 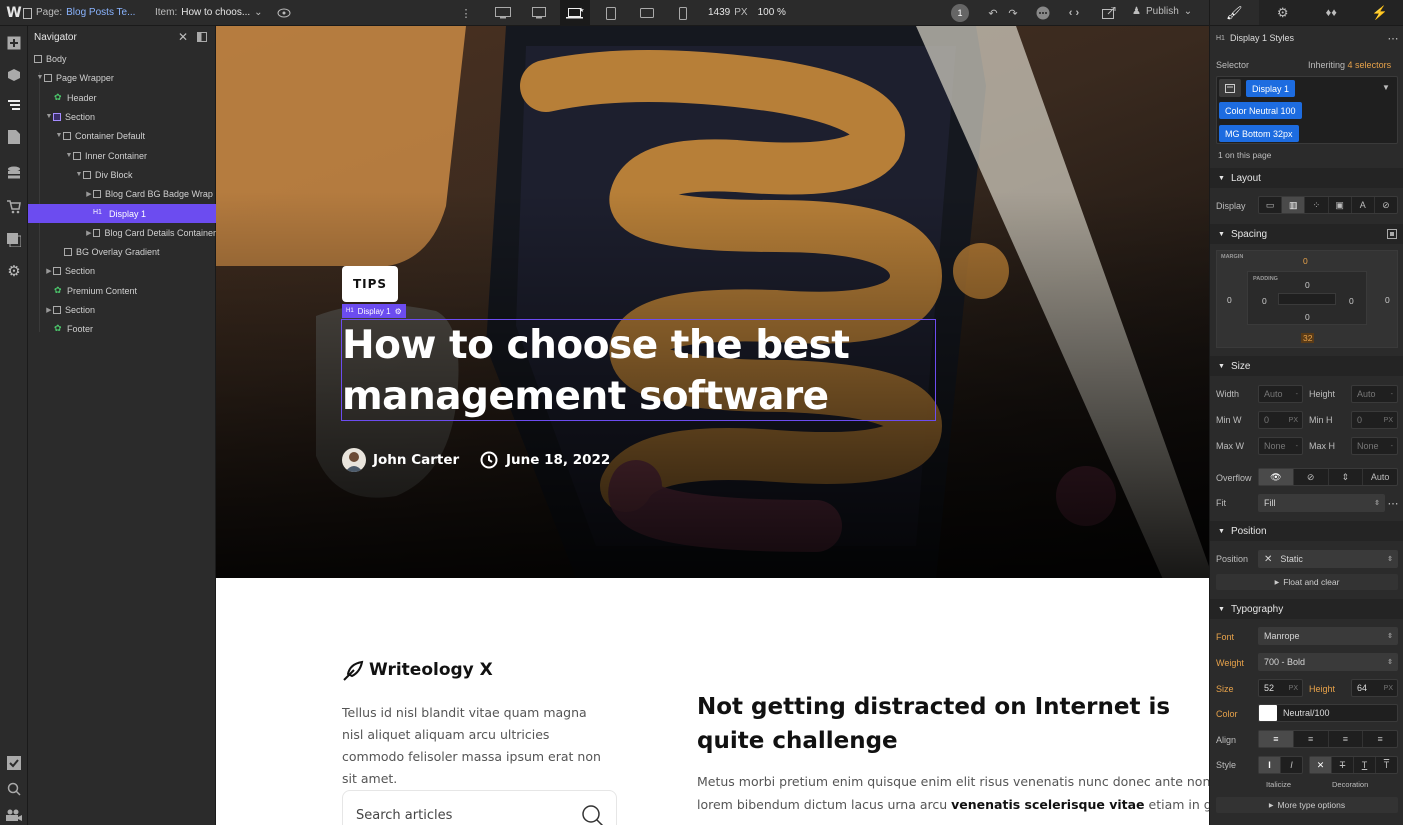 I want to click on overflow-segmented: 👁 ⊘ ⇕ Auto, so click(x=1328, y=477).